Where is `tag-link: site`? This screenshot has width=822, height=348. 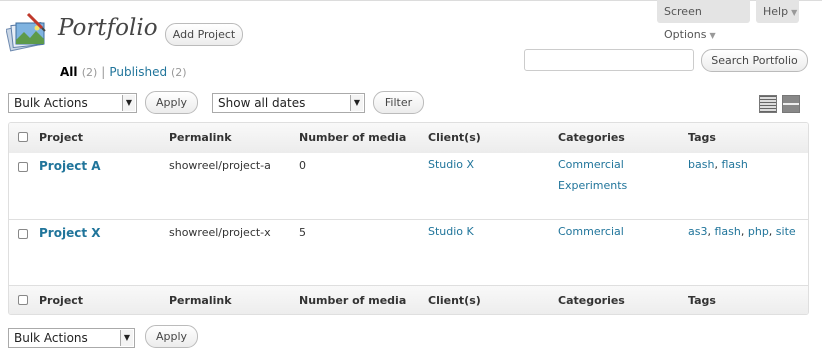
tag-link: site is located at coordinates (786, 231).